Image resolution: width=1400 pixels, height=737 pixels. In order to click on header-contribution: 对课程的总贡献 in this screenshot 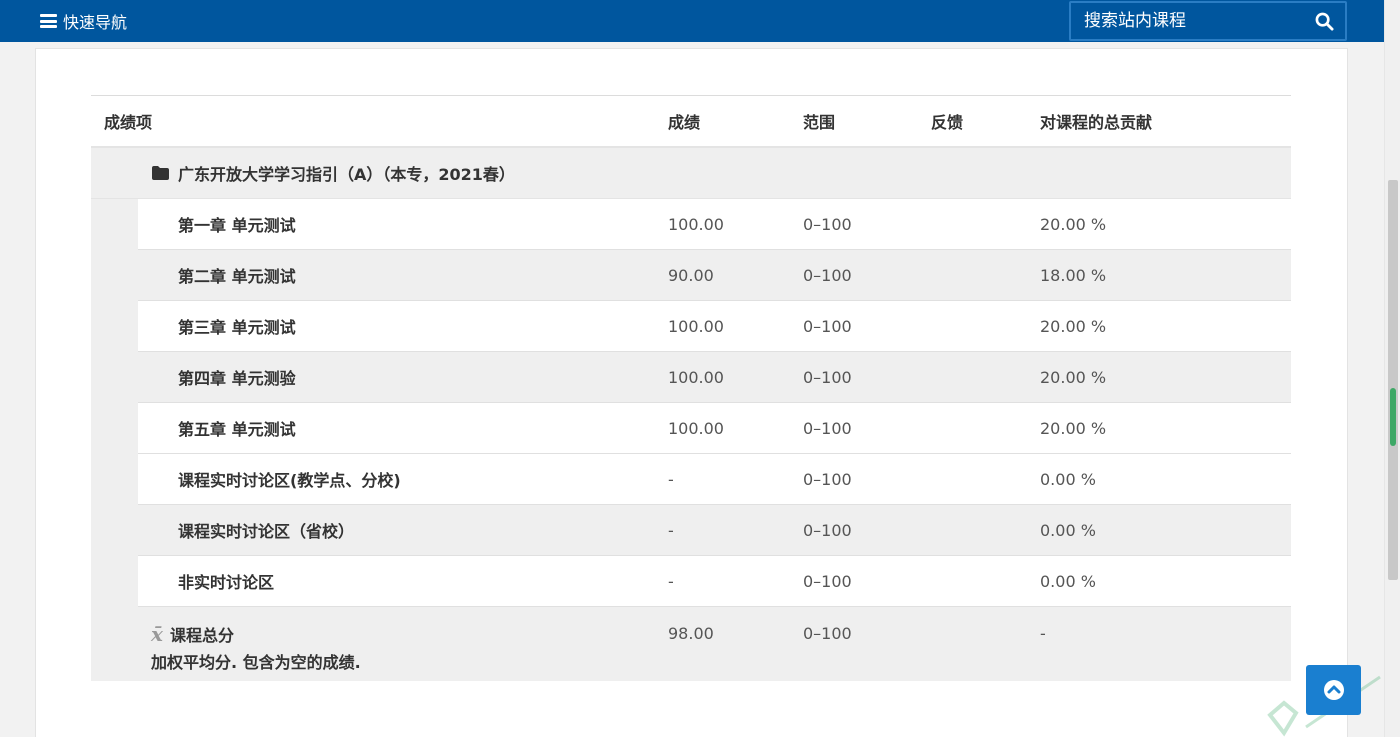, I will do `click(1096, 122)`.